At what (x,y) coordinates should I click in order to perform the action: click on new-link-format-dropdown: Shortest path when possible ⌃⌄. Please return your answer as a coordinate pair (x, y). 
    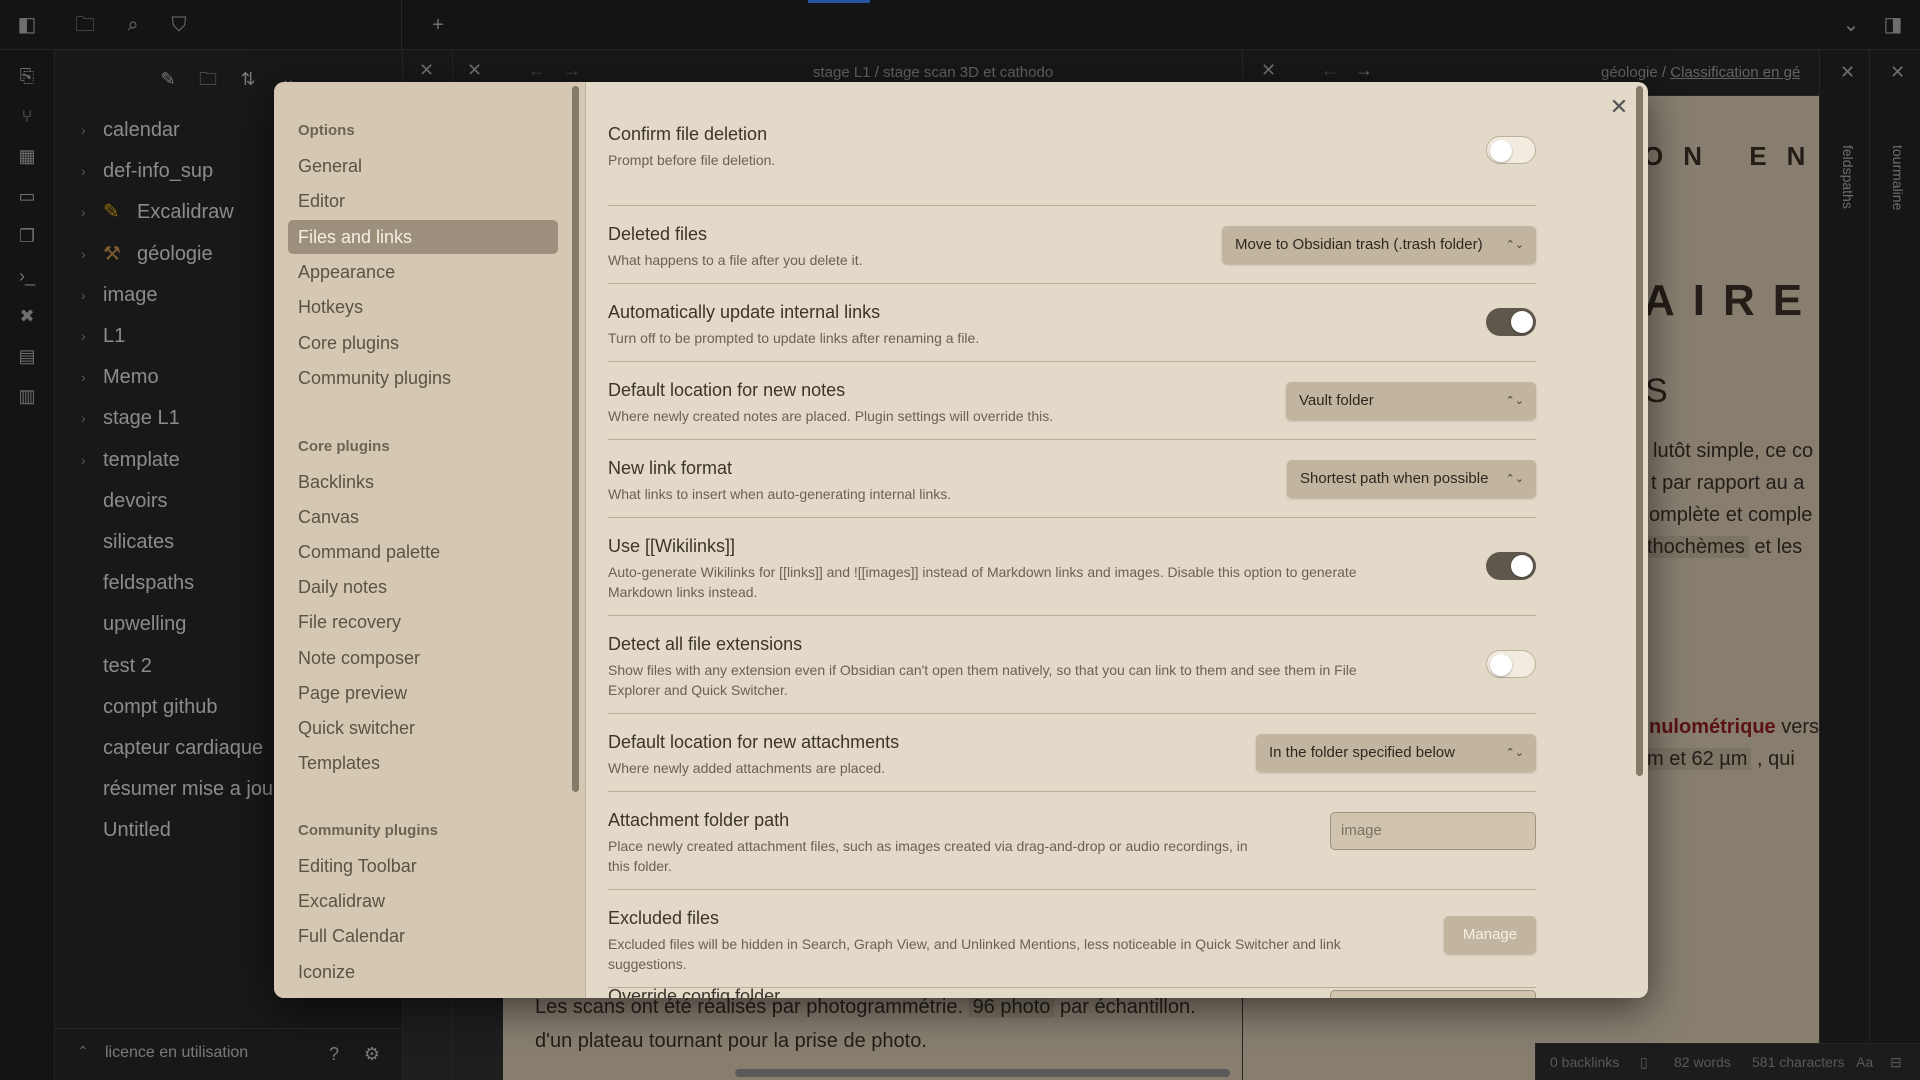
    Looking at the image, I should click on (1411, 479).